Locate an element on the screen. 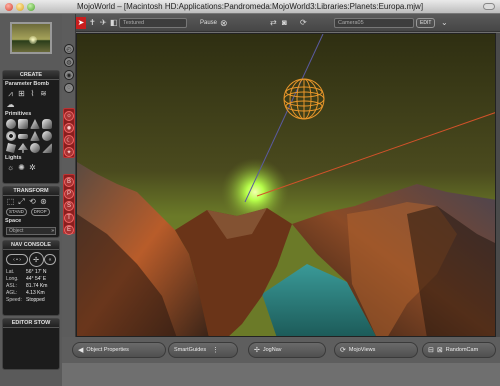 This screenshot has height=386, width=500. world-thumbnail is located at coordinates (31, 38).